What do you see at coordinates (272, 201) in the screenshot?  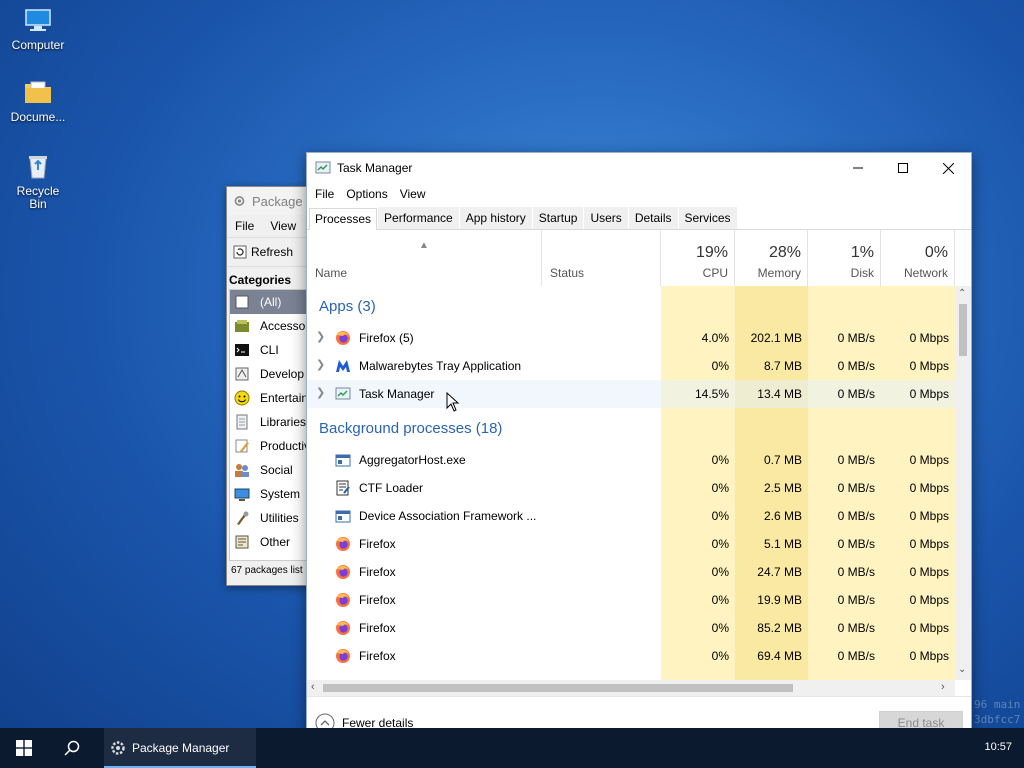 I see `pm-titlebar: Package M` at bounding box center [272, 201].